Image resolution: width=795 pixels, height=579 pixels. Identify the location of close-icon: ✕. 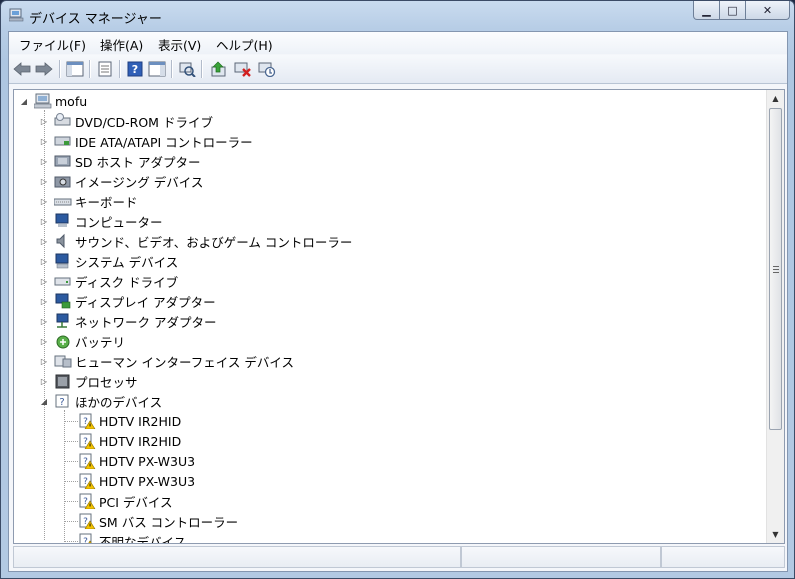
(767, 10).